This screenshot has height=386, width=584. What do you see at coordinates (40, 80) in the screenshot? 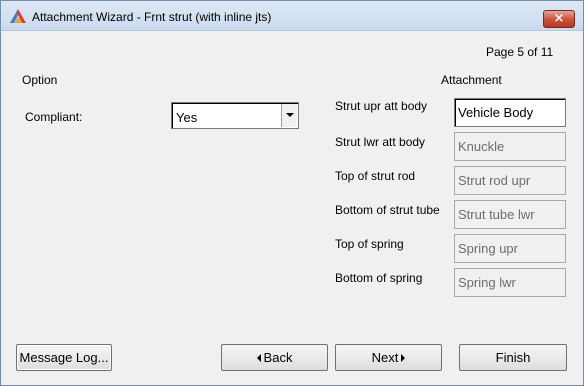
I see `option-header: Option` at bounding box center [40, 80].